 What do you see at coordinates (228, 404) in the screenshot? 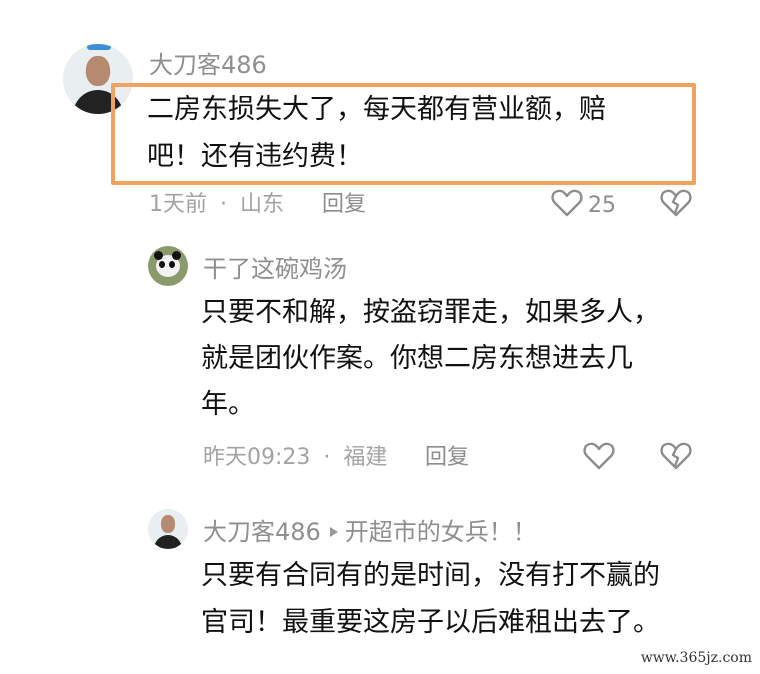
I see `comment-text-line: 年。` at bounding box center [228, 404].